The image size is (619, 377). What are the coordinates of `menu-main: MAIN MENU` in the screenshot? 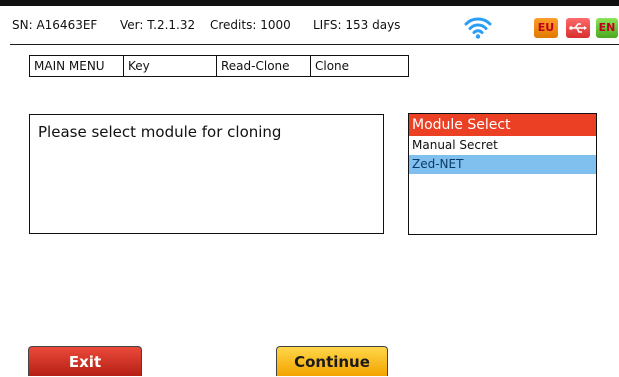 It's located at (77, 66).